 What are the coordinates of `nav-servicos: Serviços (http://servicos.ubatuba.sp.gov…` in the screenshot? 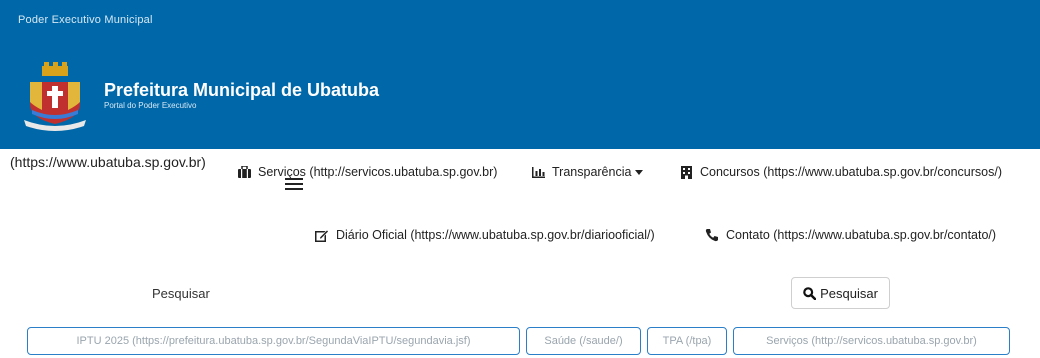 It's located at (366, 172).